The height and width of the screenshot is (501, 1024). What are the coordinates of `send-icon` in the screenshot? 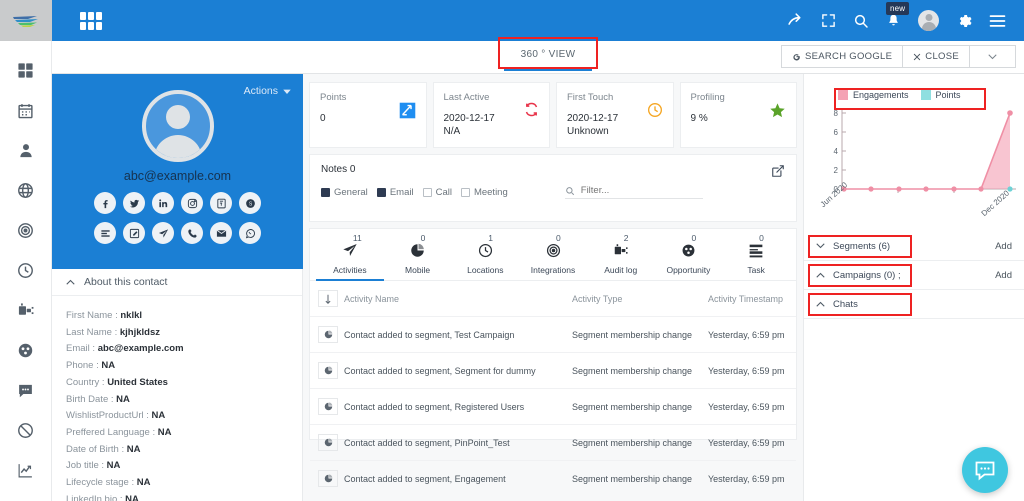 It's located at (163, 233).